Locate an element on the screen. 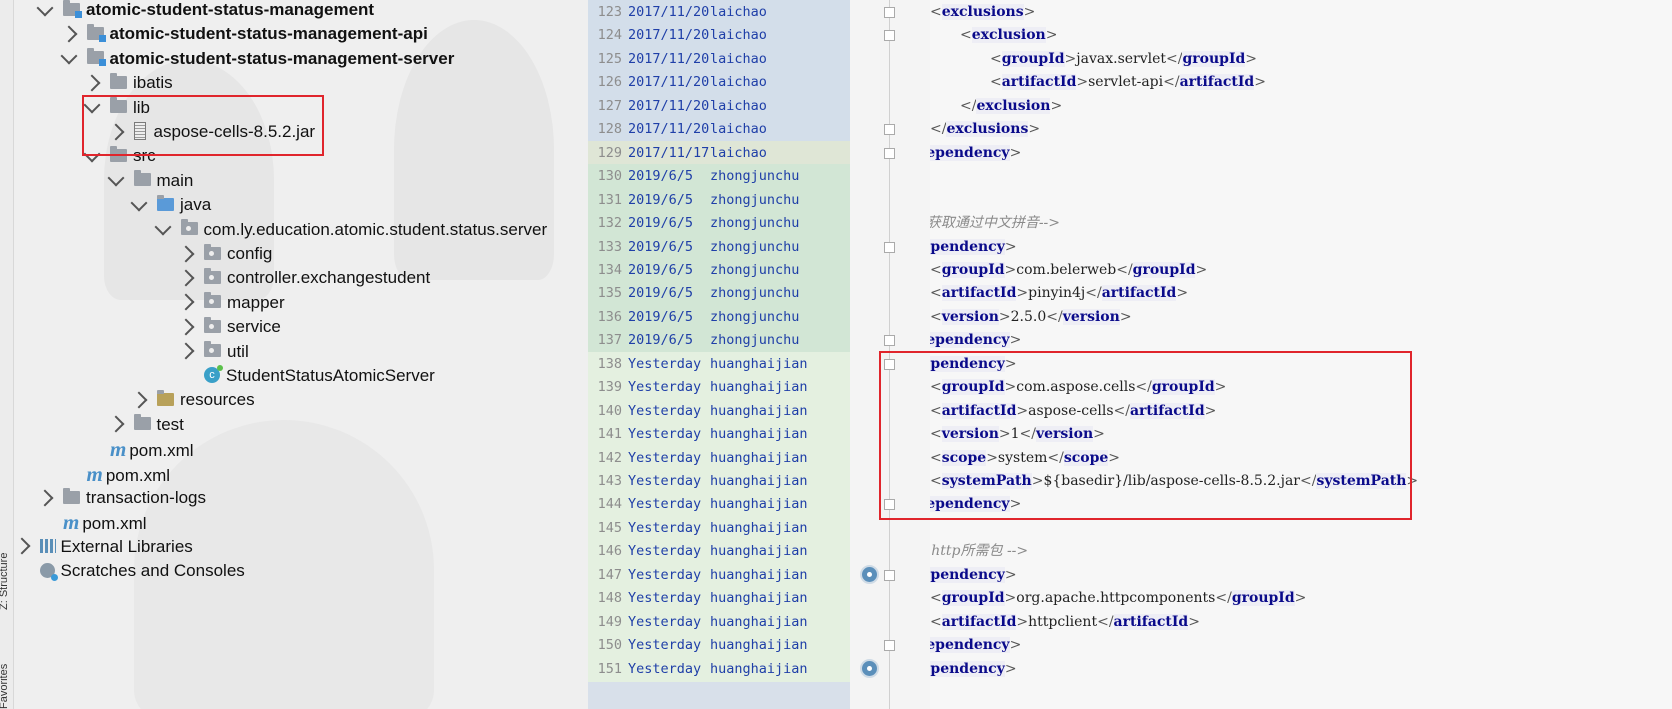 The image size is (1672, 709). spring-class-icon: c is located at coordinates (213, 374).